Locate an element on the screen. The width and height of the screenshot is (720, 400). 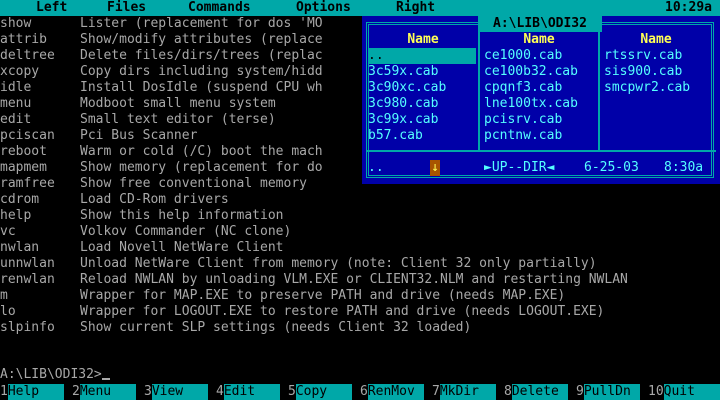
file-entry: pcntnw.cab is located at coordinates (523, 136).